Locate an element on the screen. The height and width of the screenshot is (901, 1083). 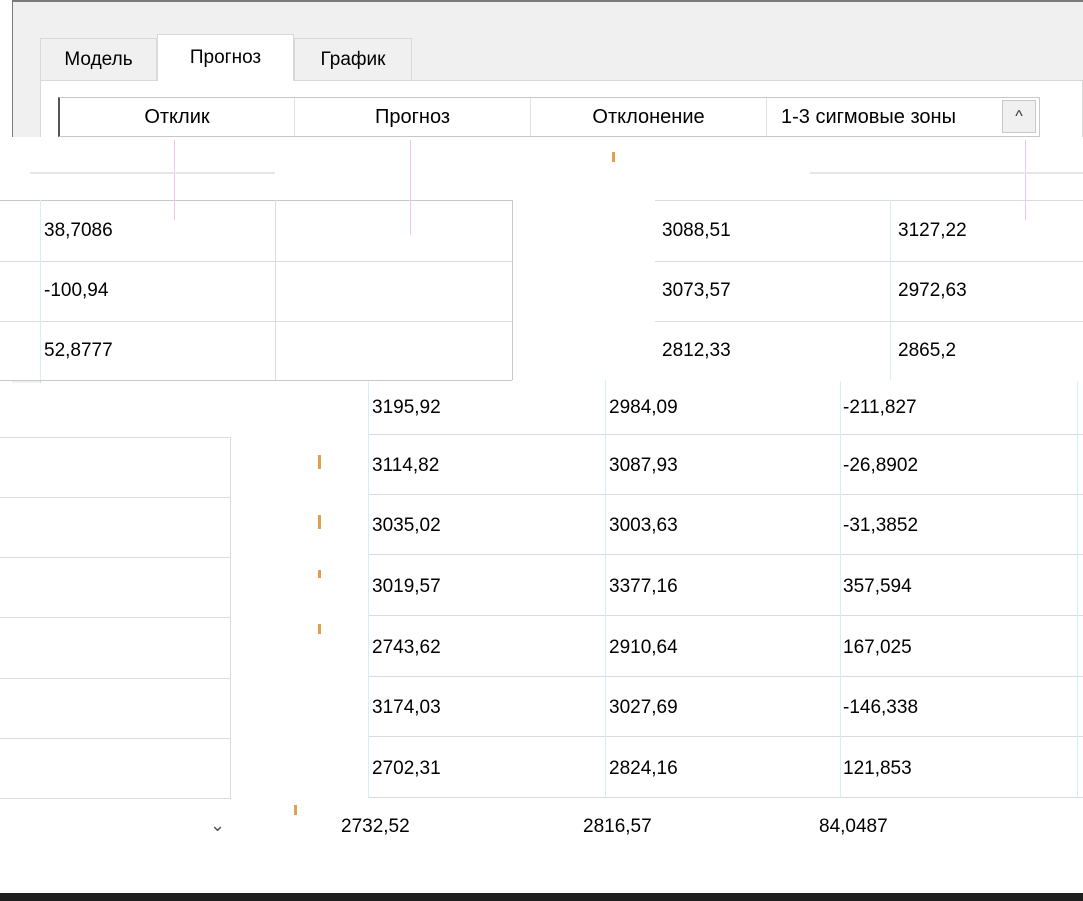
cell-deviation: -146,338 is located at coordinates (881, 707).